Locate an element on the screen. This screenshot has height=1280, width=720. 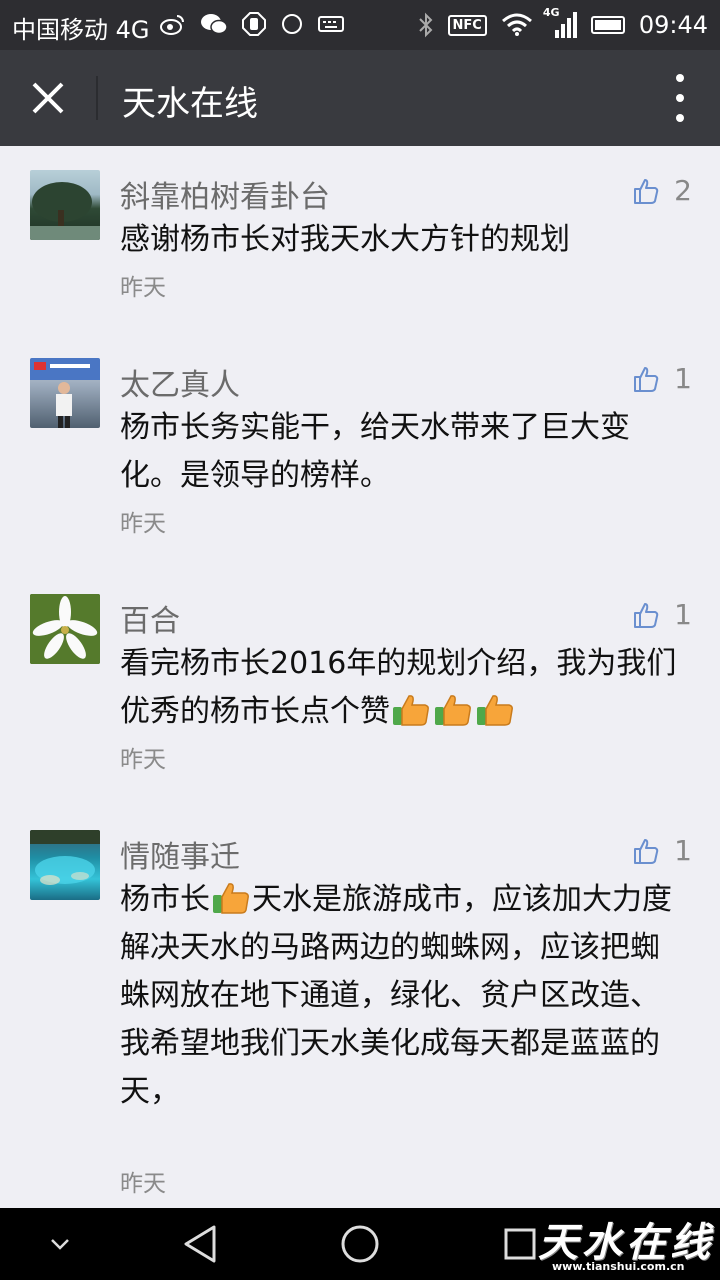
recents-square-icon is located at coordinates (520, 1244).